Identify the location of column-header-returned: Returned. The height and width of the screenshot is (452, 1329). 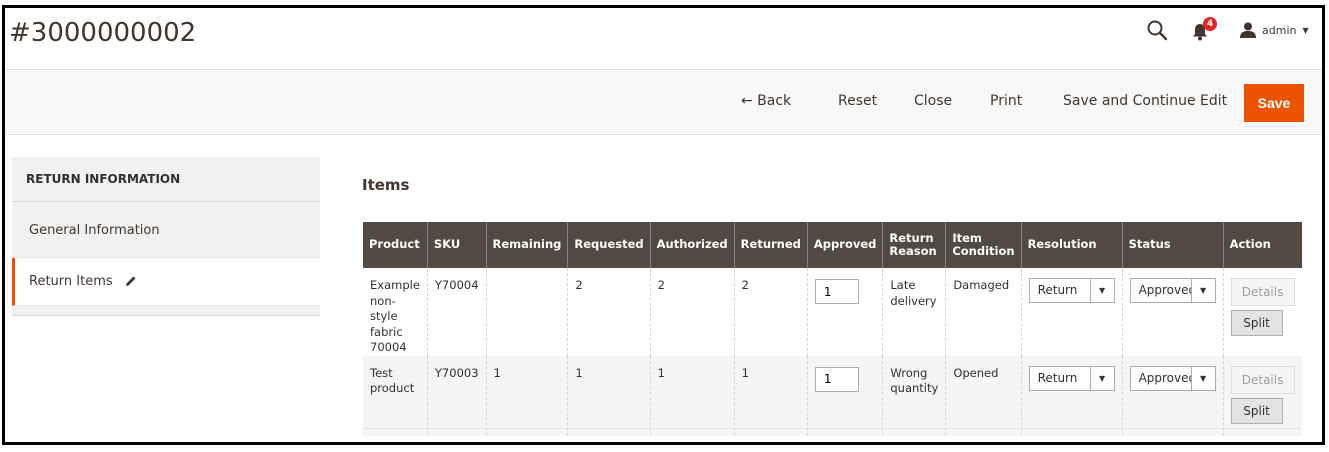
(770, 245).